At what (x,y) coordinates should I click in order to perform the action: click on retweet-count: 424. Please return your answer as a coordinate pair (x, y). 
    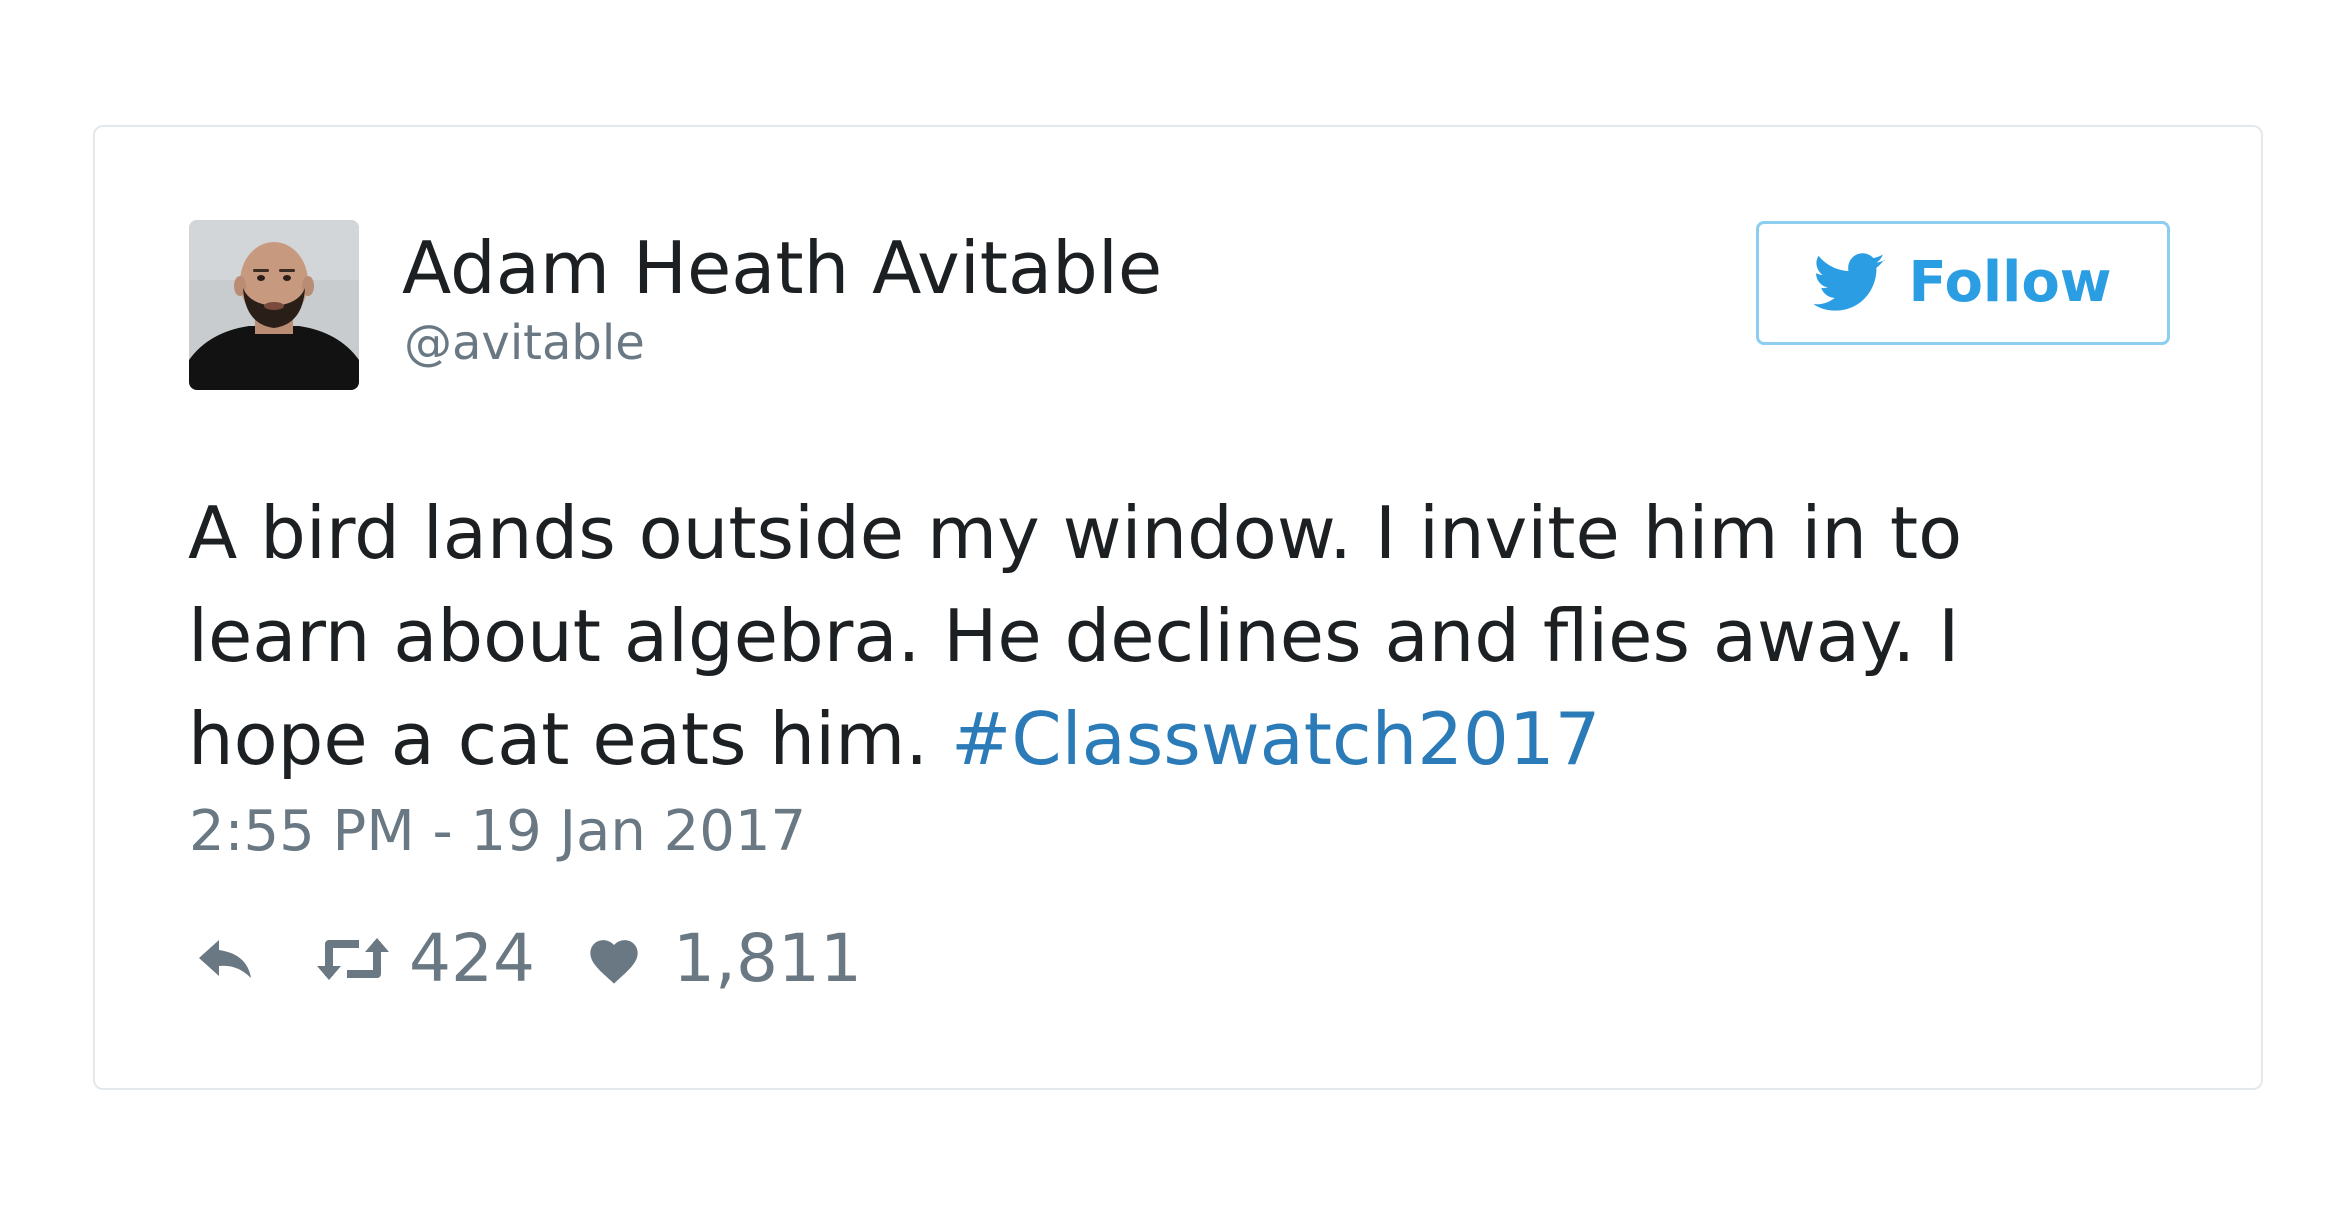
    Looking at the image, I should click on (472, 958).